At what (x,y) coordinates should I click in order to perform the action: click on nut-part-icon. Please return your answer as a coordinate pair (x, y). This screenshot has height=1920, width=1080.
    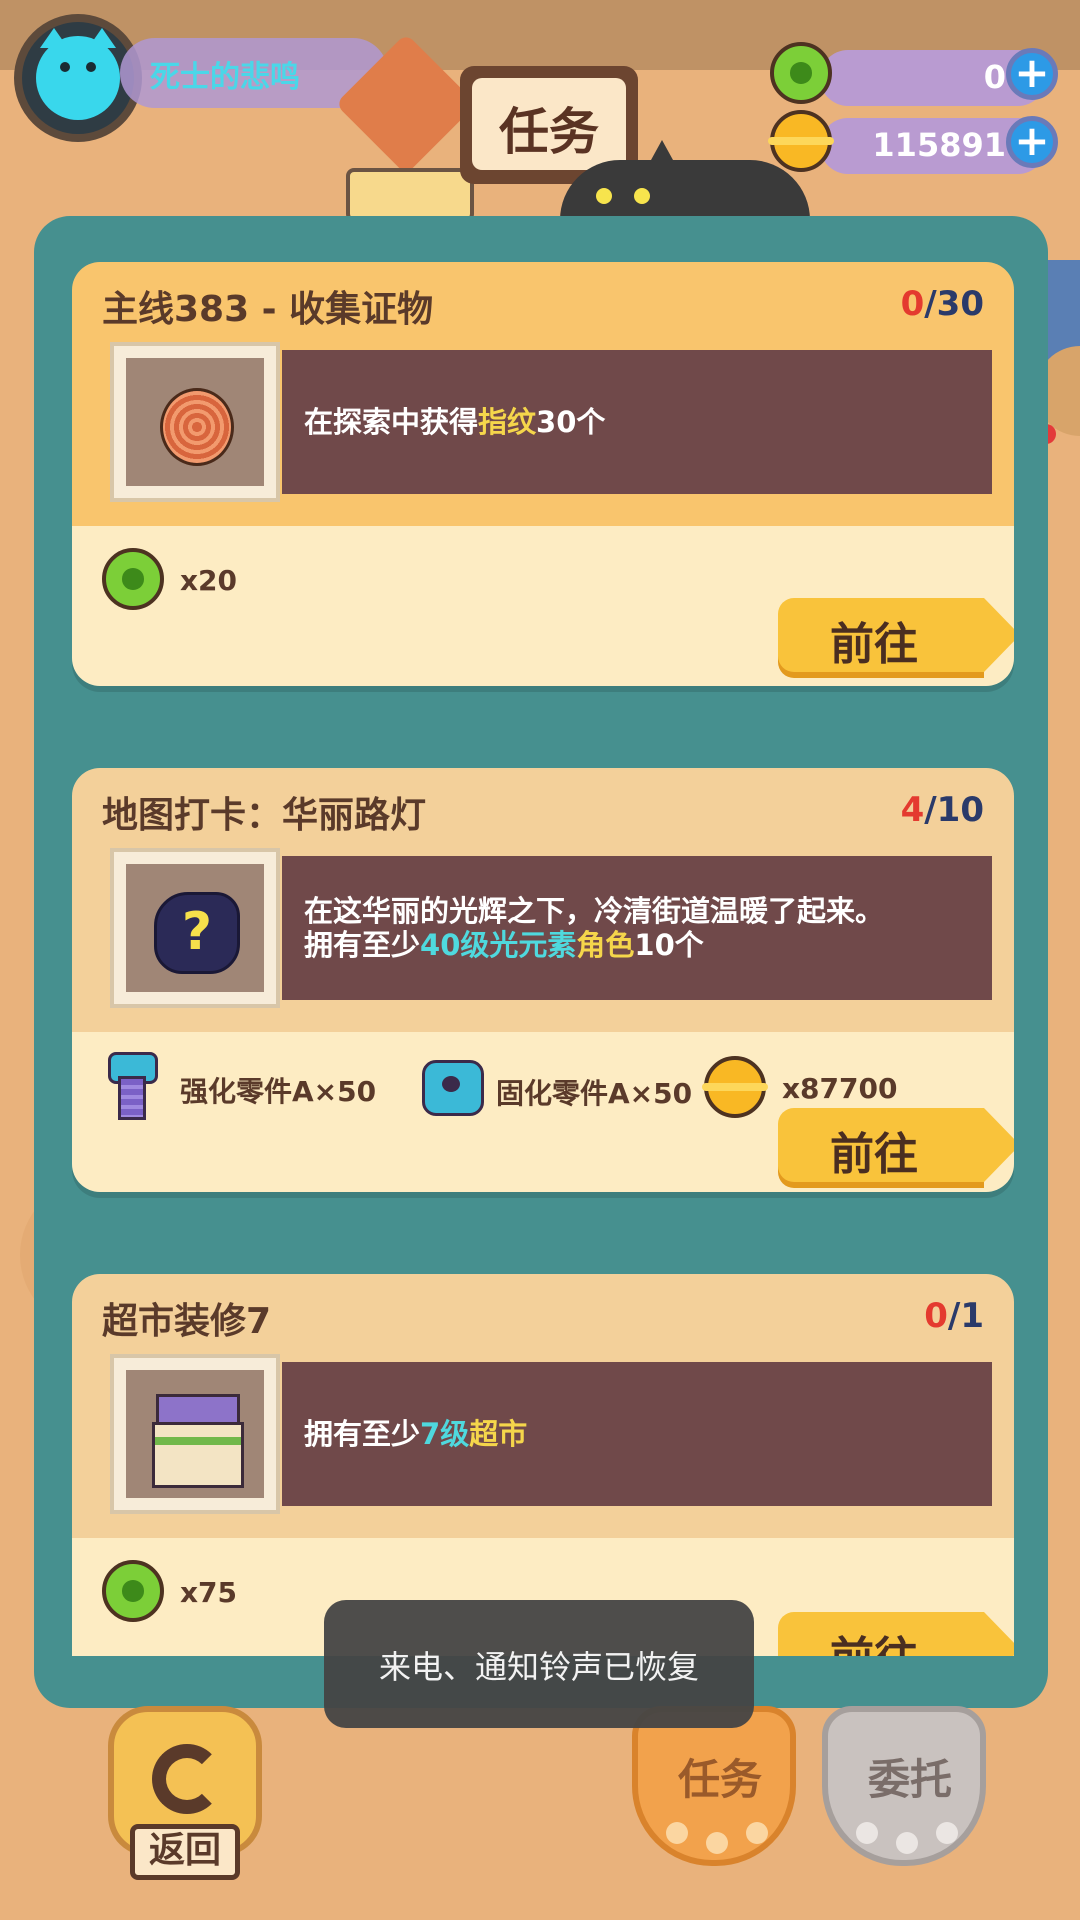
    Looking at the image, I should click on (453, 1088).